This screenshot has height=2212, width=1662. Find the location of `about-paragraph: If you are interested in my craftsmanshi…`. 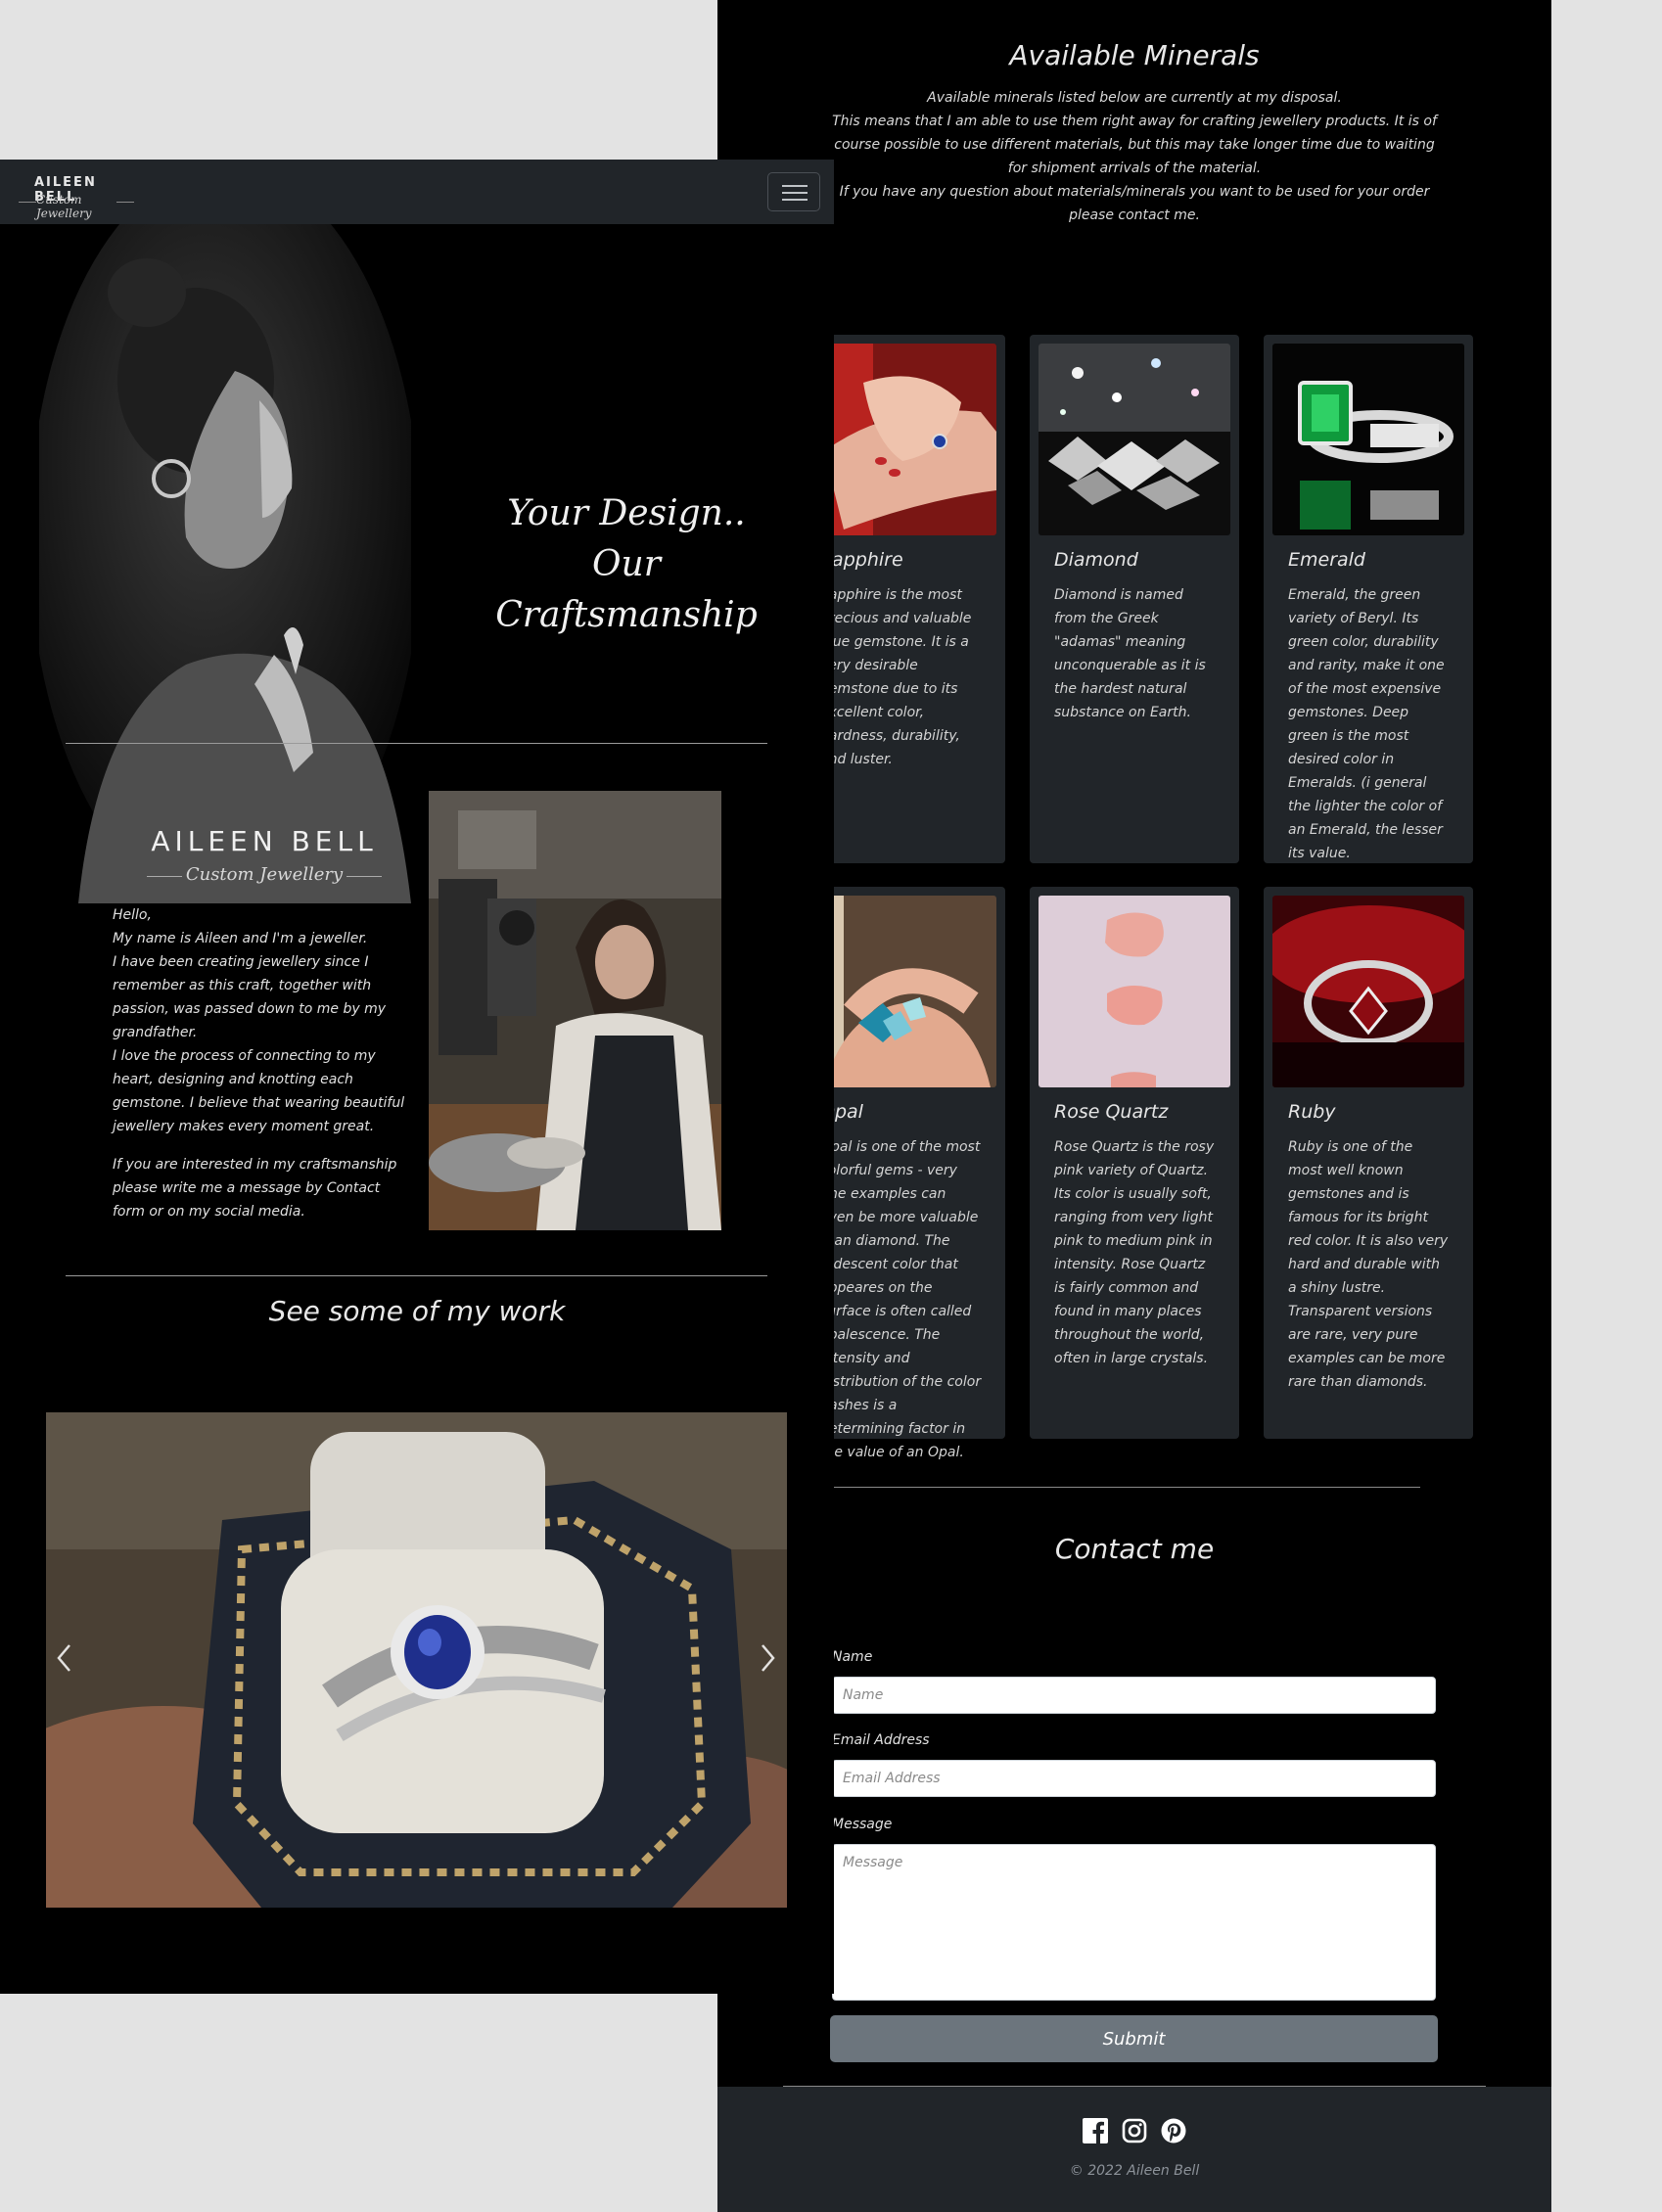

about-paragraph: If you are interested in my craftsmanshi… is located at coordinates (255, 1188).